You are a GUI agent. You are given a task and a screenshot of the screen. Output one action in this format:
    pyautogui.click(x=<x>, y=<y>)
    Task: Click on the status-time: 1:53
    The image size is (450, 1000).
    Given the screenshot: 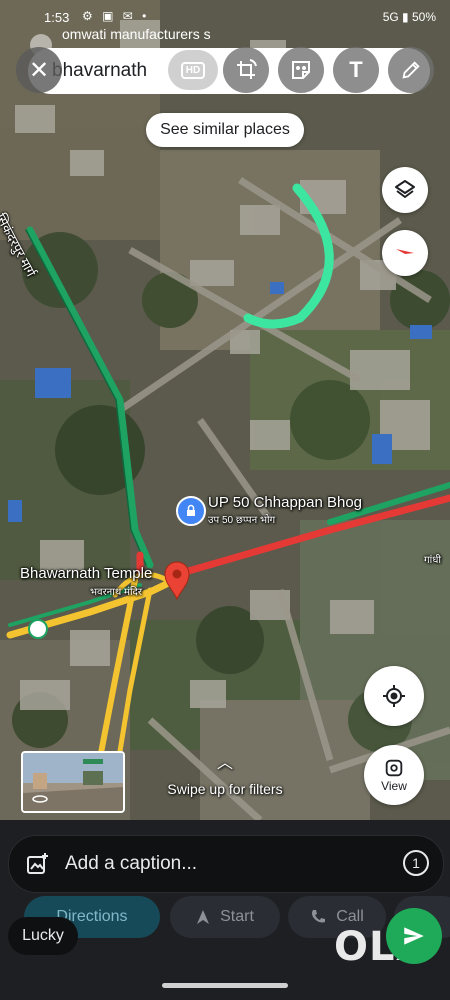 What is the action you would take?
    pyautogui.click(x=57, y=17)
    